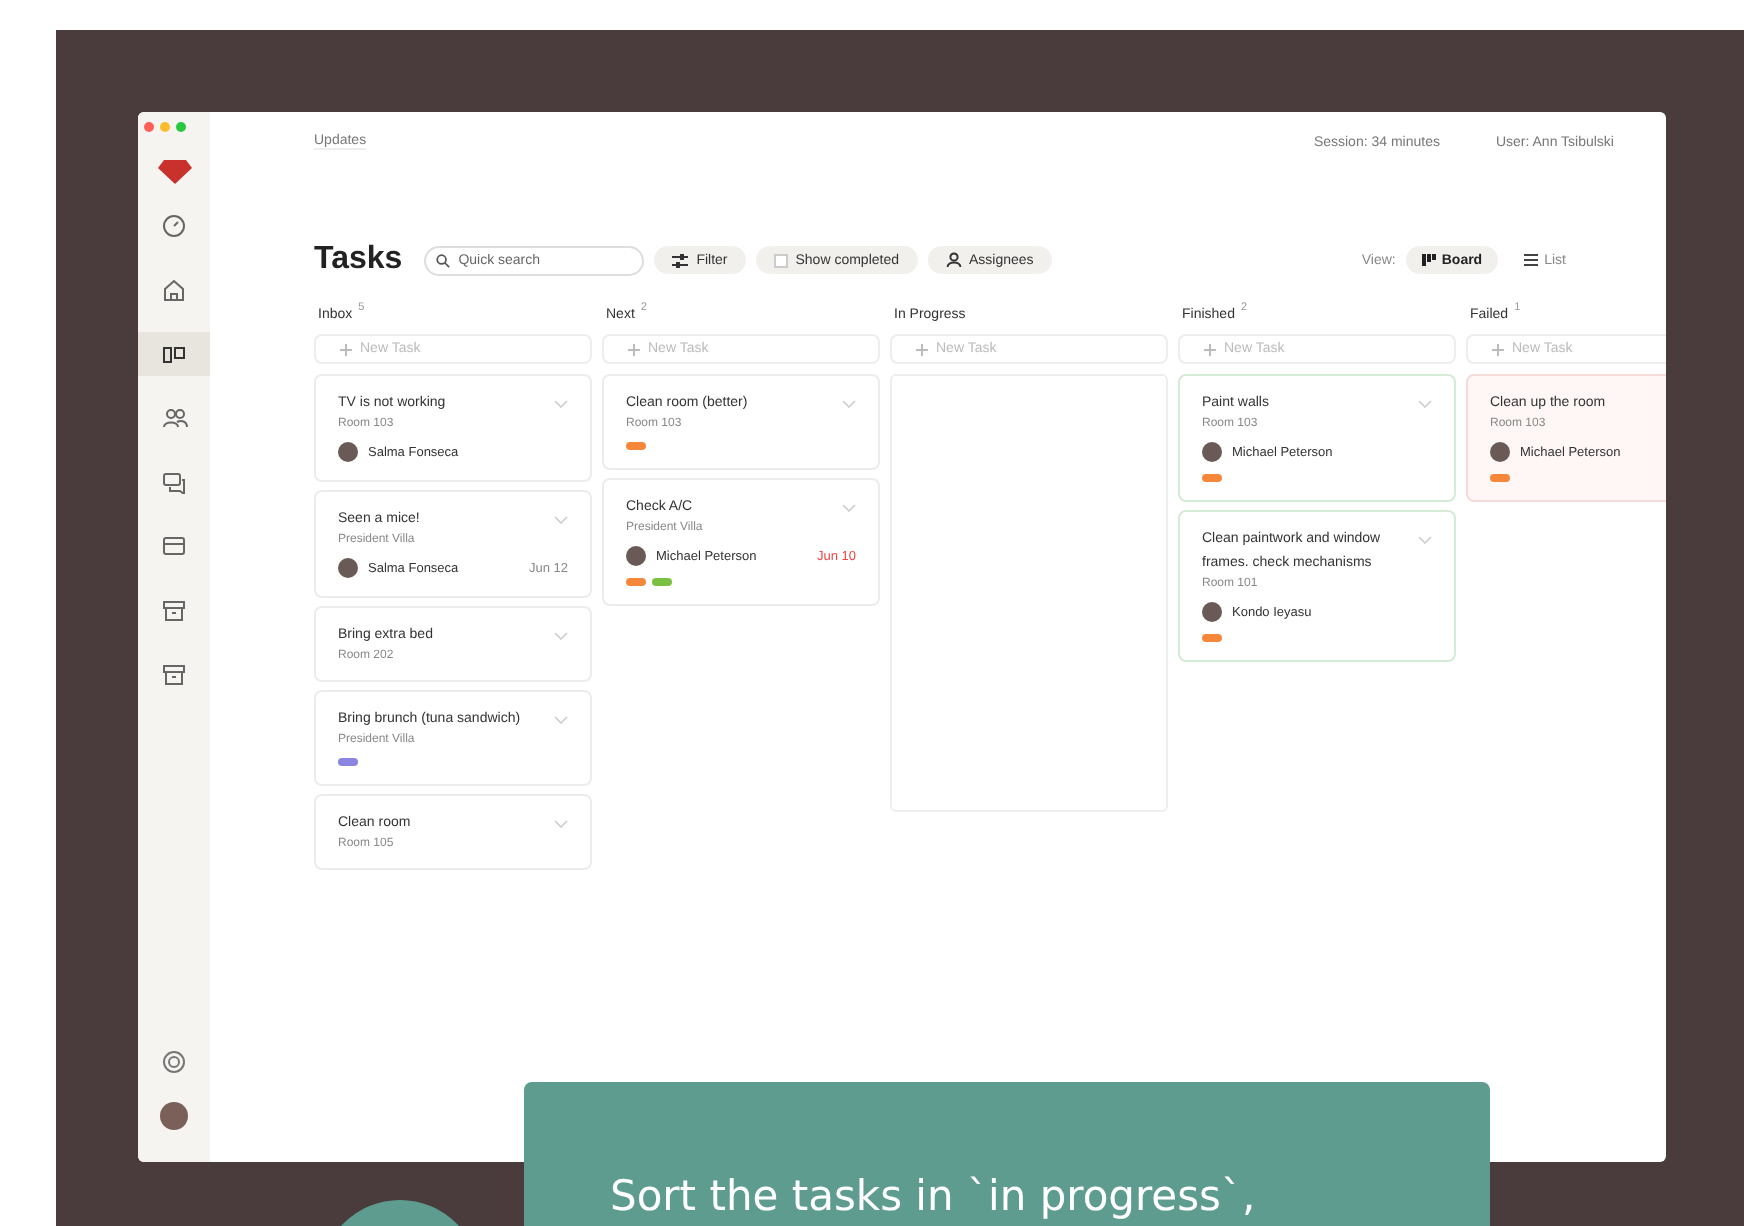 Image resolution: width=1744 pixels, height=1226 pixels. Describe the element at coordinates (953, 260) in the screenshot. I see `person-icon` at that location.